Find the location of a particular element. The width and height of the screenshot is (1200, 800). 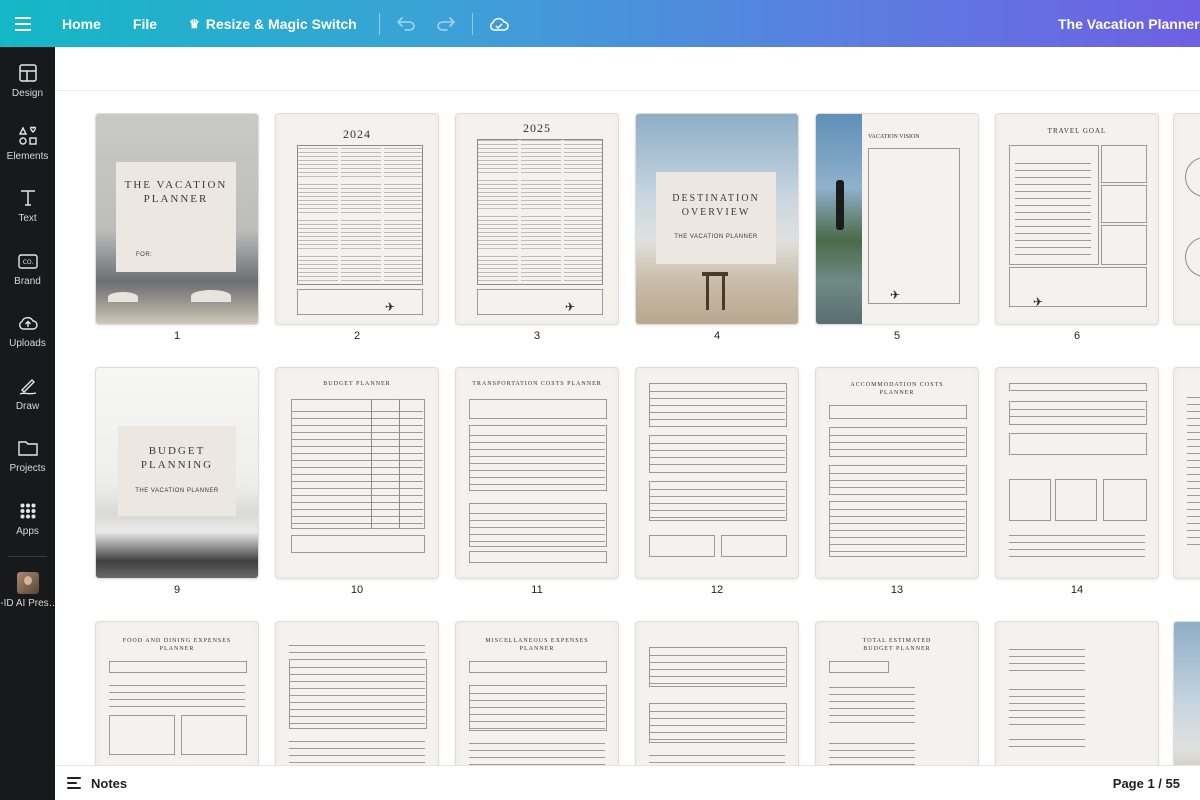

page-thumbnail: 2024 ✈ is located at coordinates (357, 219).